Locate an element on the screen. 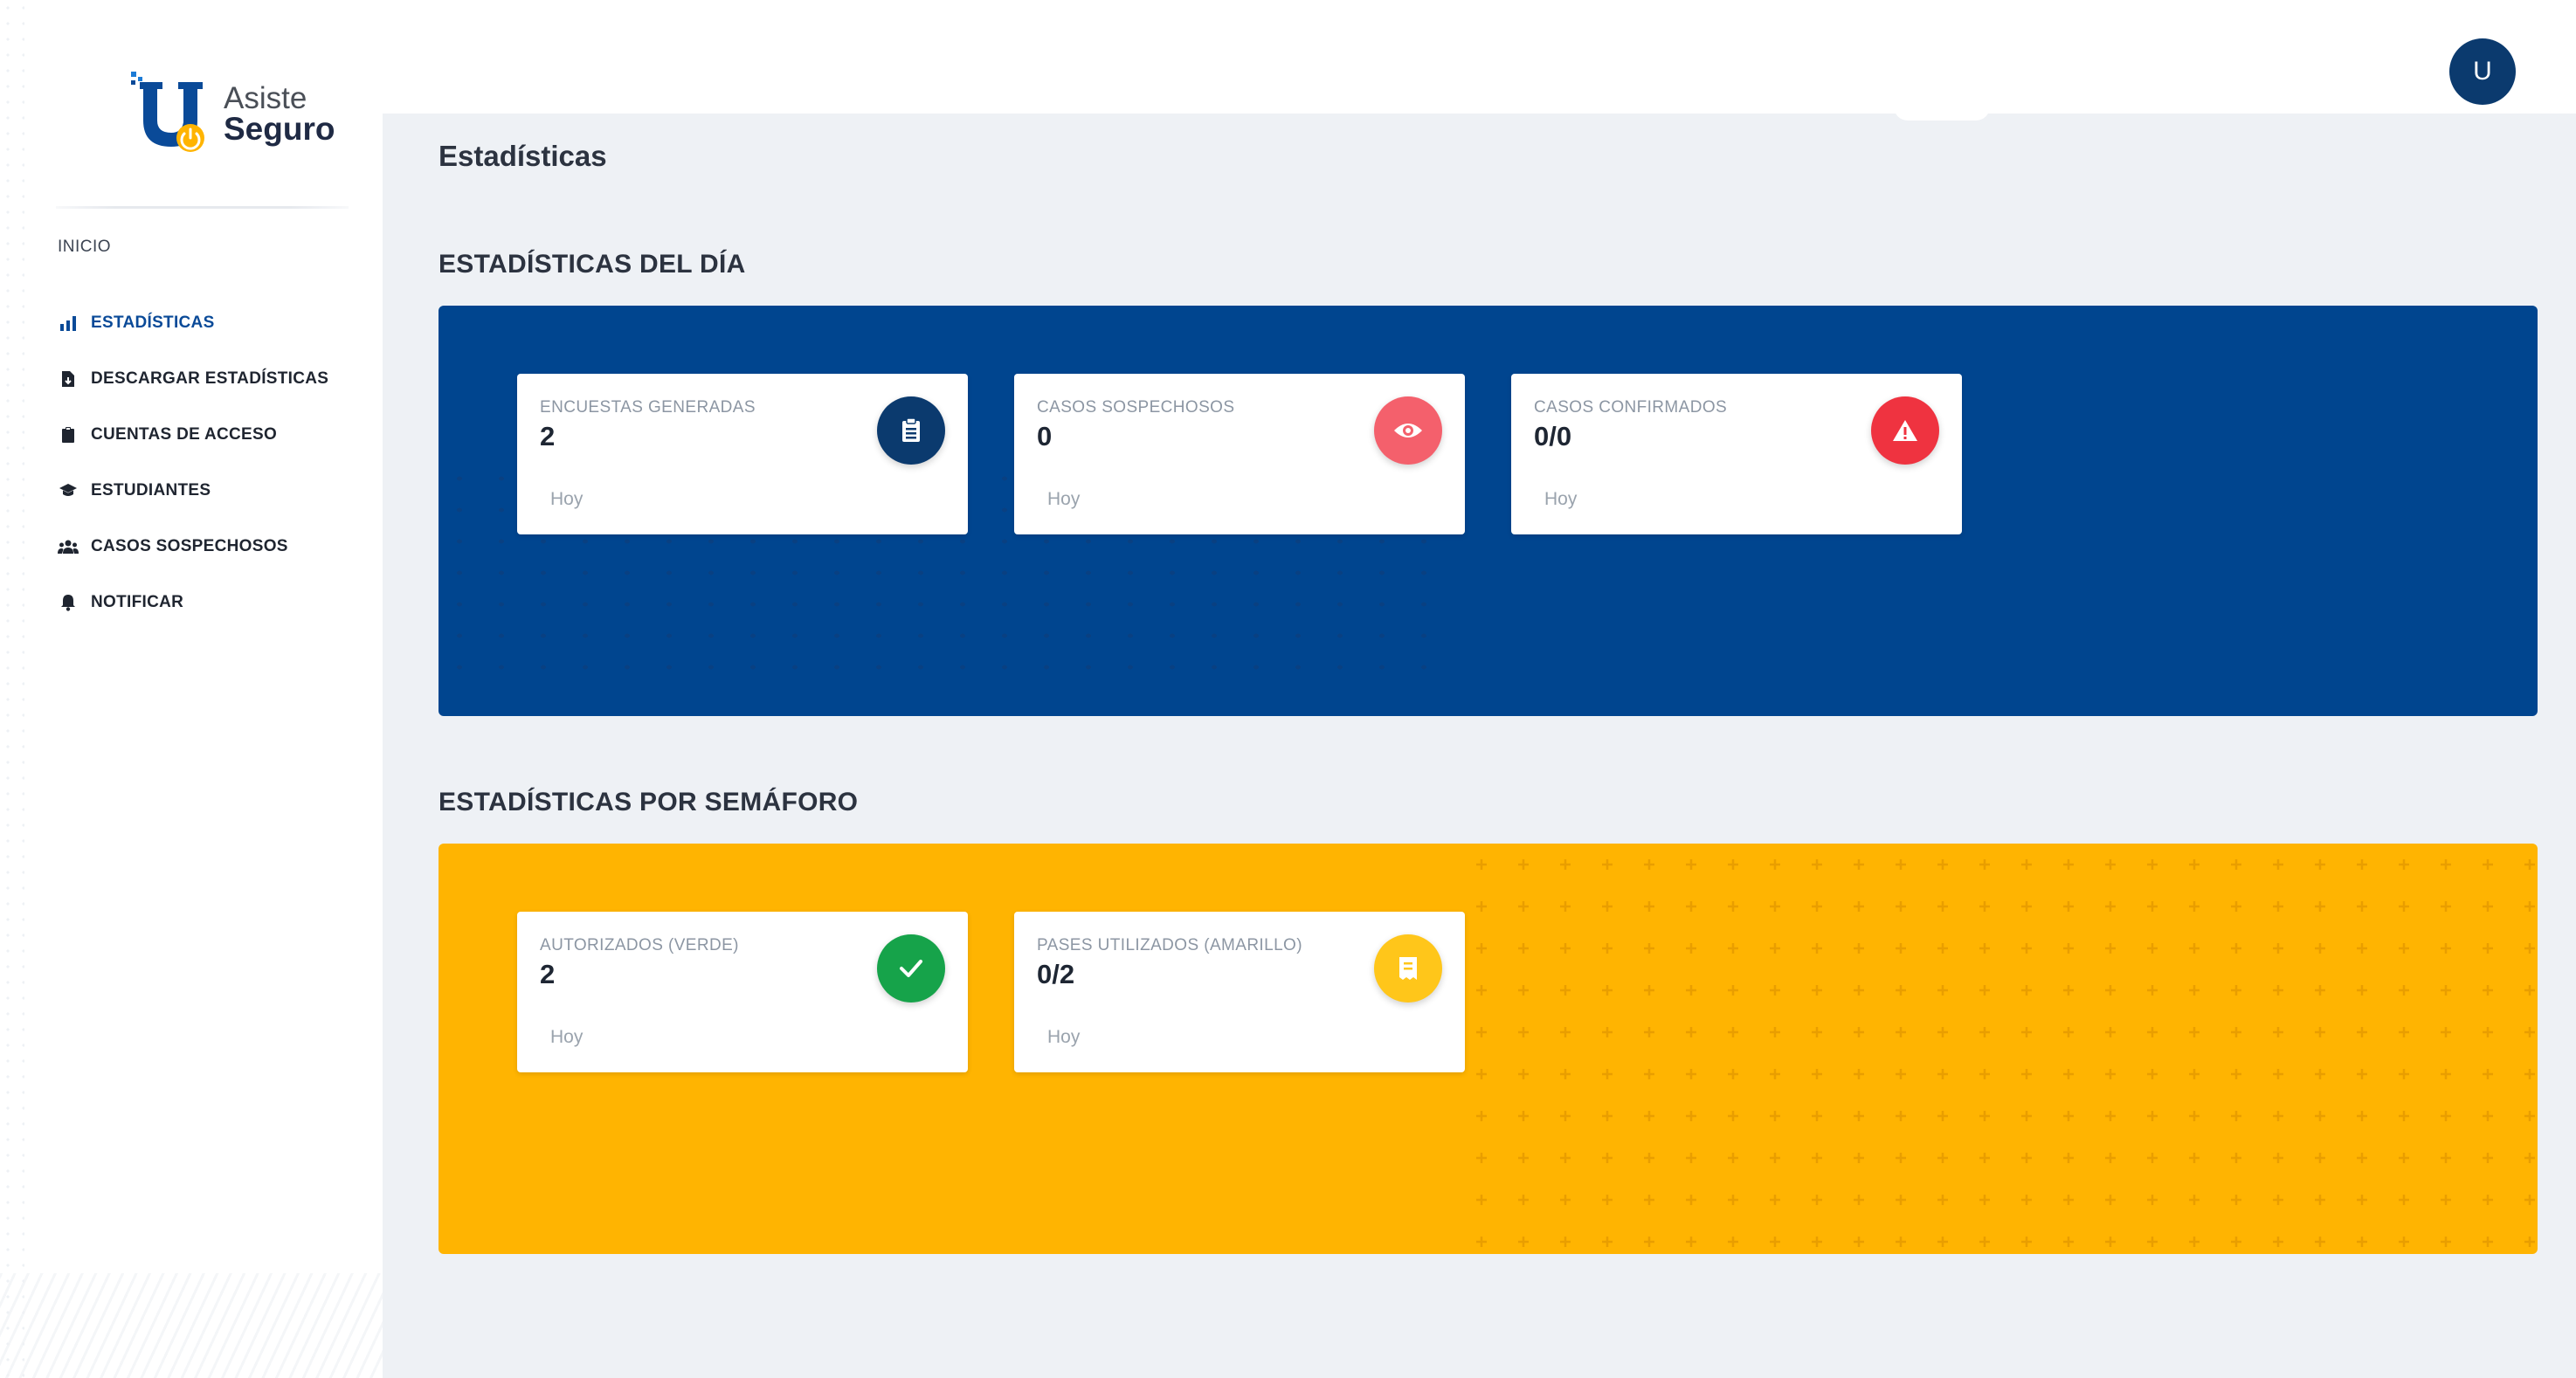  card-label: AUTORIZADOS (VERDE) is located at coordinates (639, 945).